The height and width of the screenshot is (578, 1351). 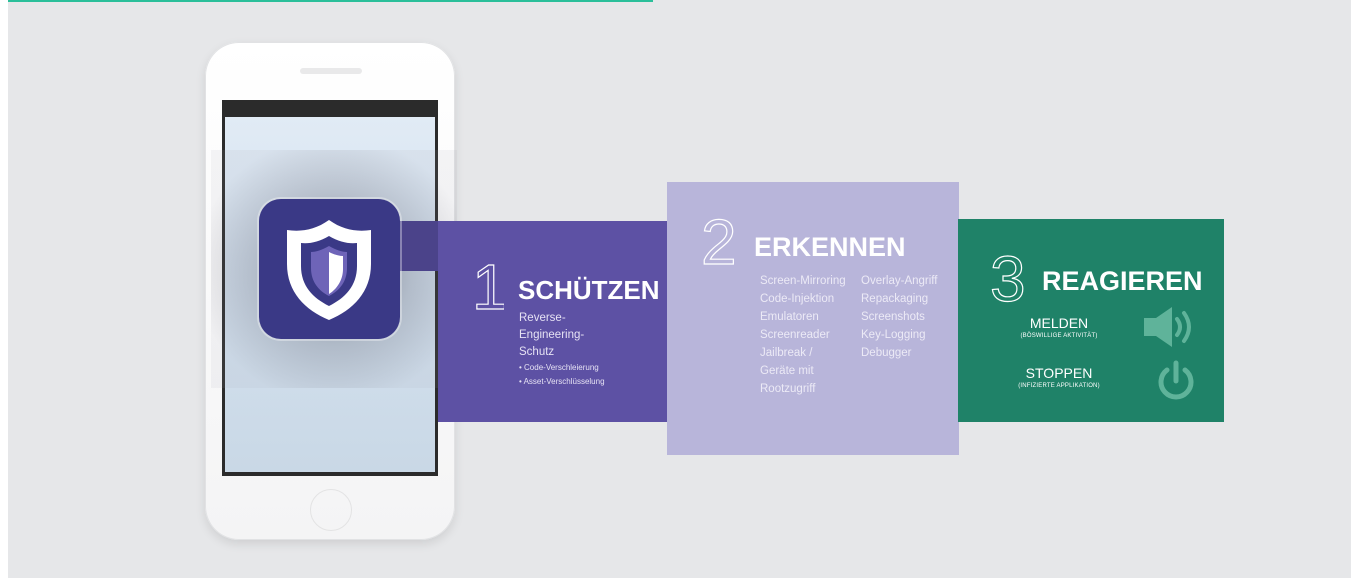 I want to click on detect-item: Screenreader, so click(x=795, y=335).